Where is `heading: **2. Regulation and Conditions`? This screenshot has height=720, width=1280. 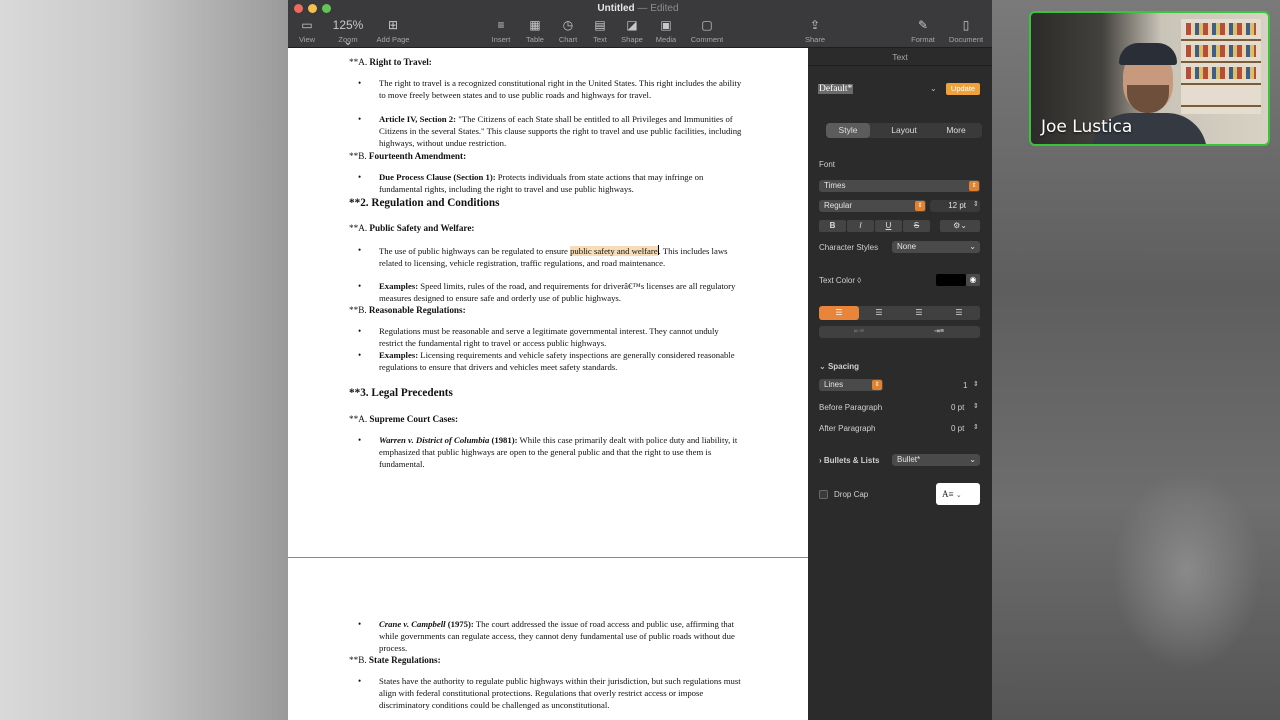 heading: **2. Regulation and Conditions is located at coordinates (424, 203).